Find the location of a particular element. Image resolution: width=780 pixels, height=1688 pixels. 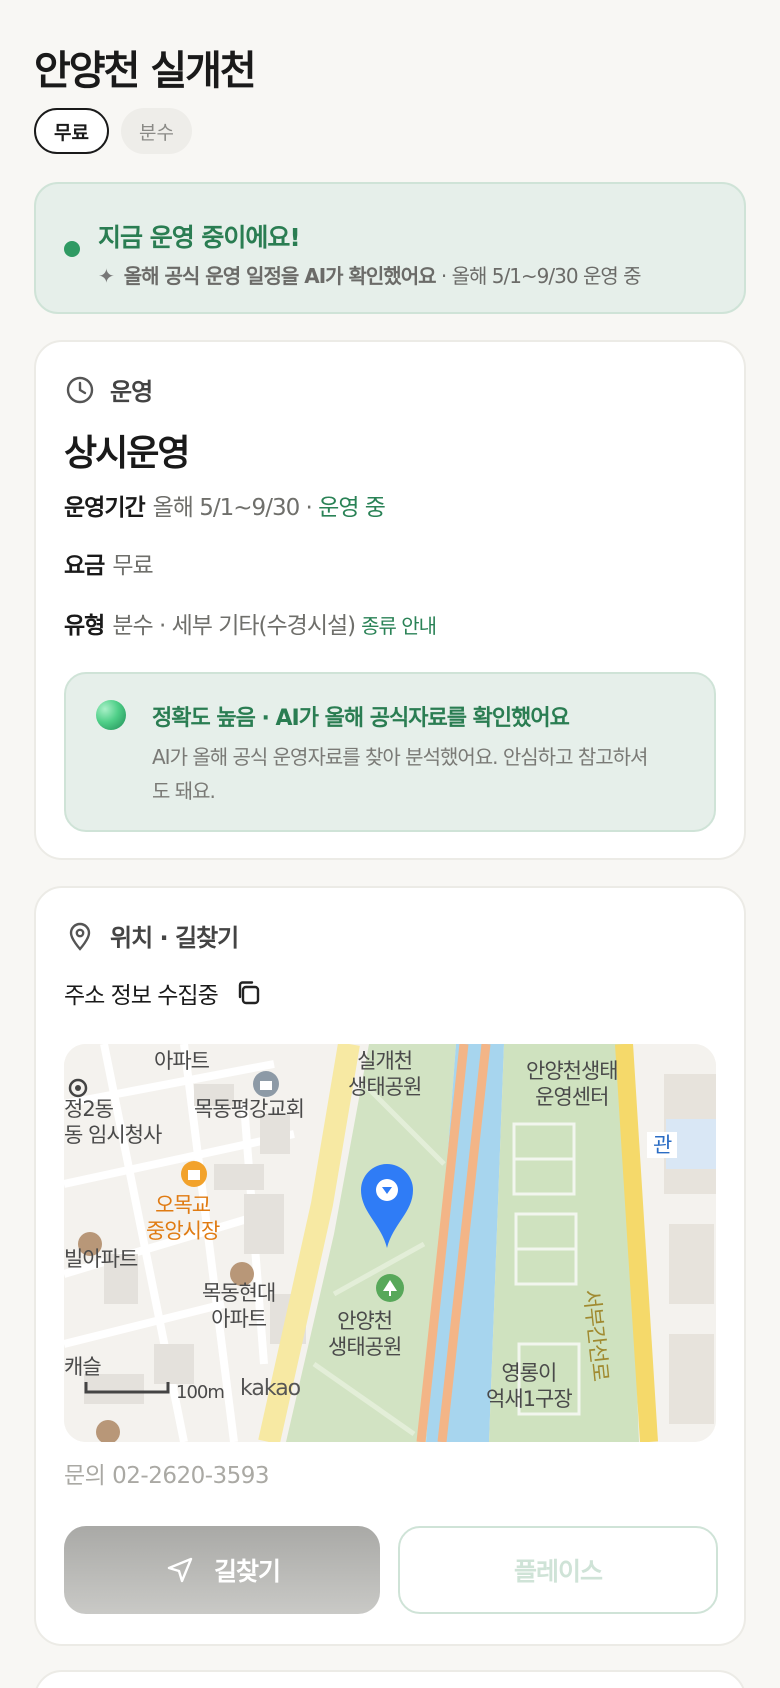

map-label-center: 안양천생태 운영센터 is located at coordinates (572, 1084).